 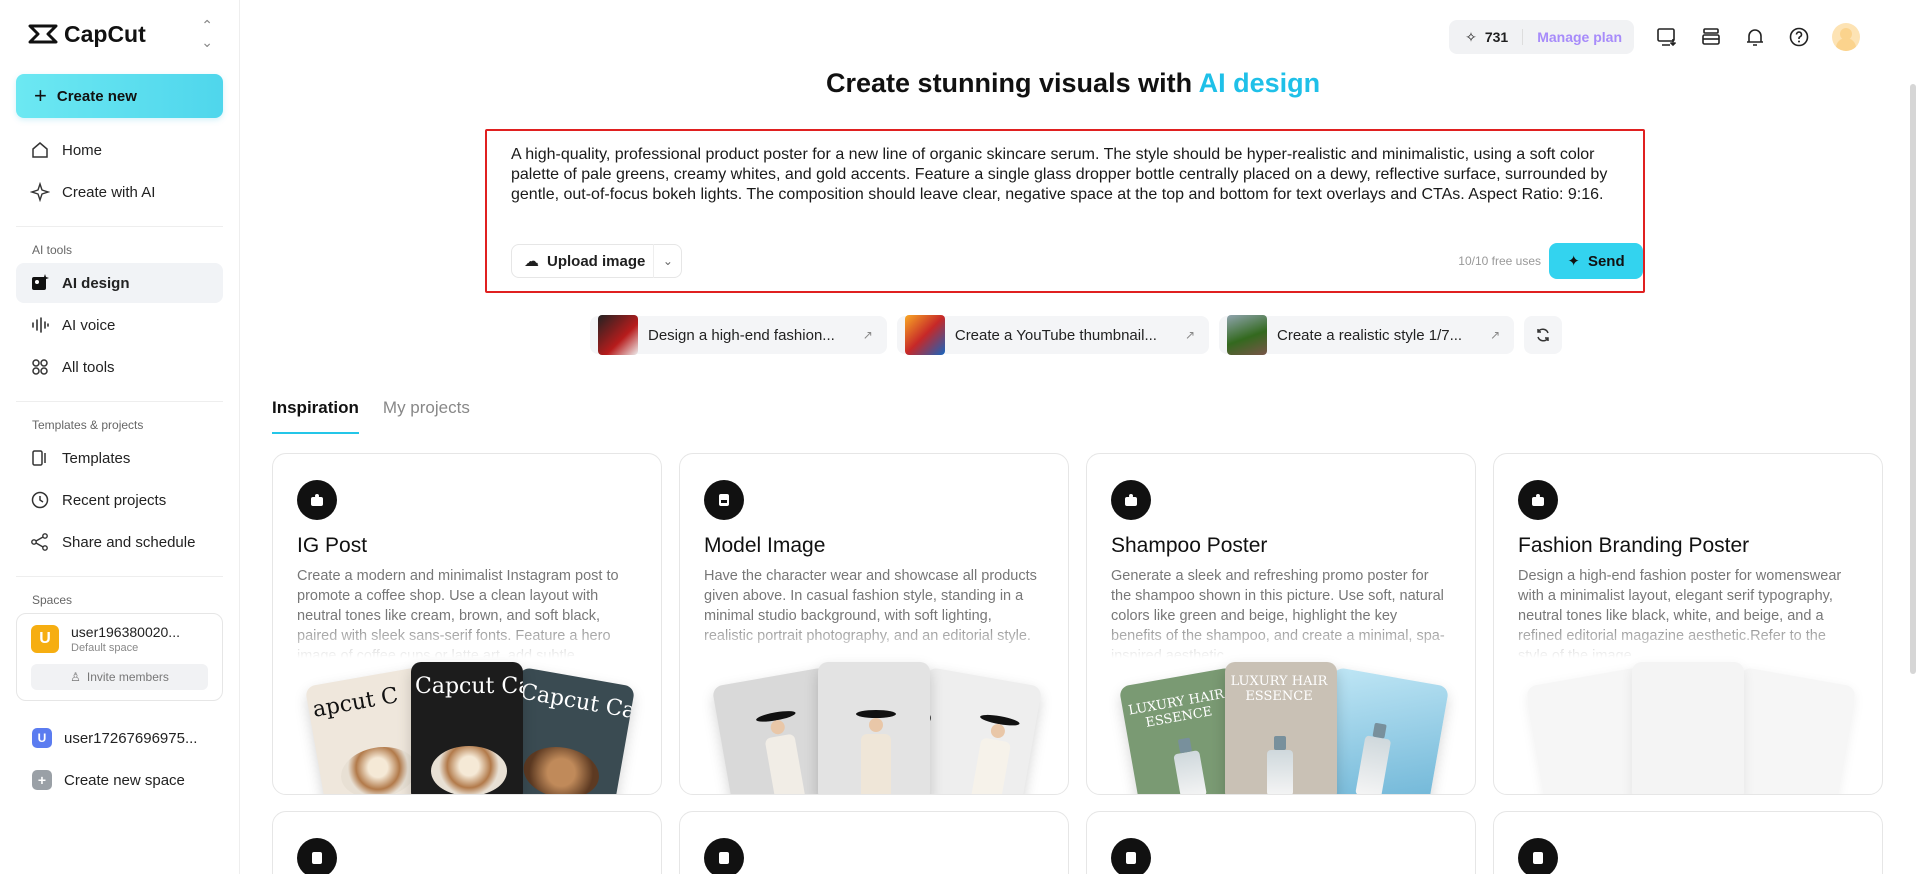 I want to click on sparkle-icon: ✧, so click(x=1471, y=36).